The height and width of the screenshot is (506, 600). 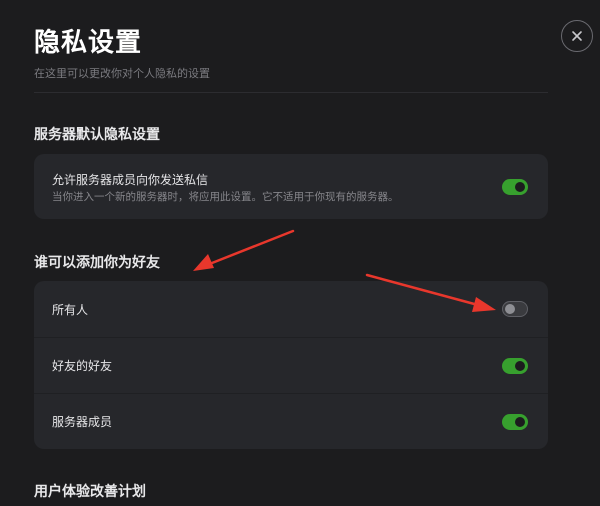 I want to click on setting-row-friends-of-friends: 好友的好友, so click(x=291, y=365).